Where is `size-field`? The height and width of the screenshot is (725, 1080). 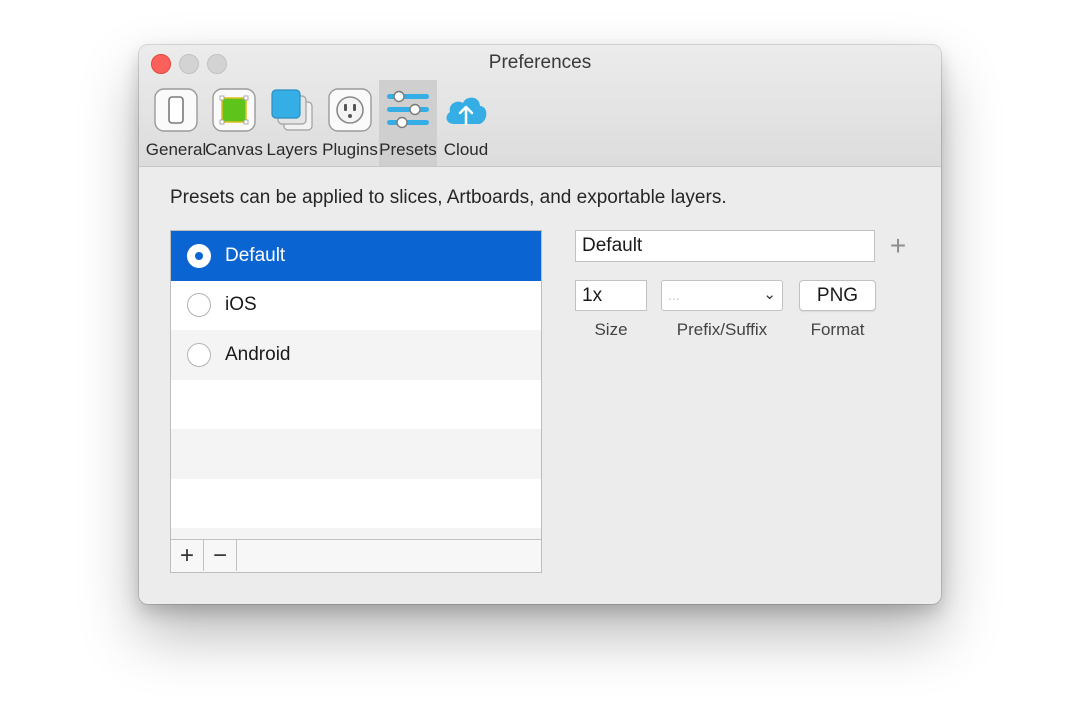
size-field is located at coordinates (611, 295).